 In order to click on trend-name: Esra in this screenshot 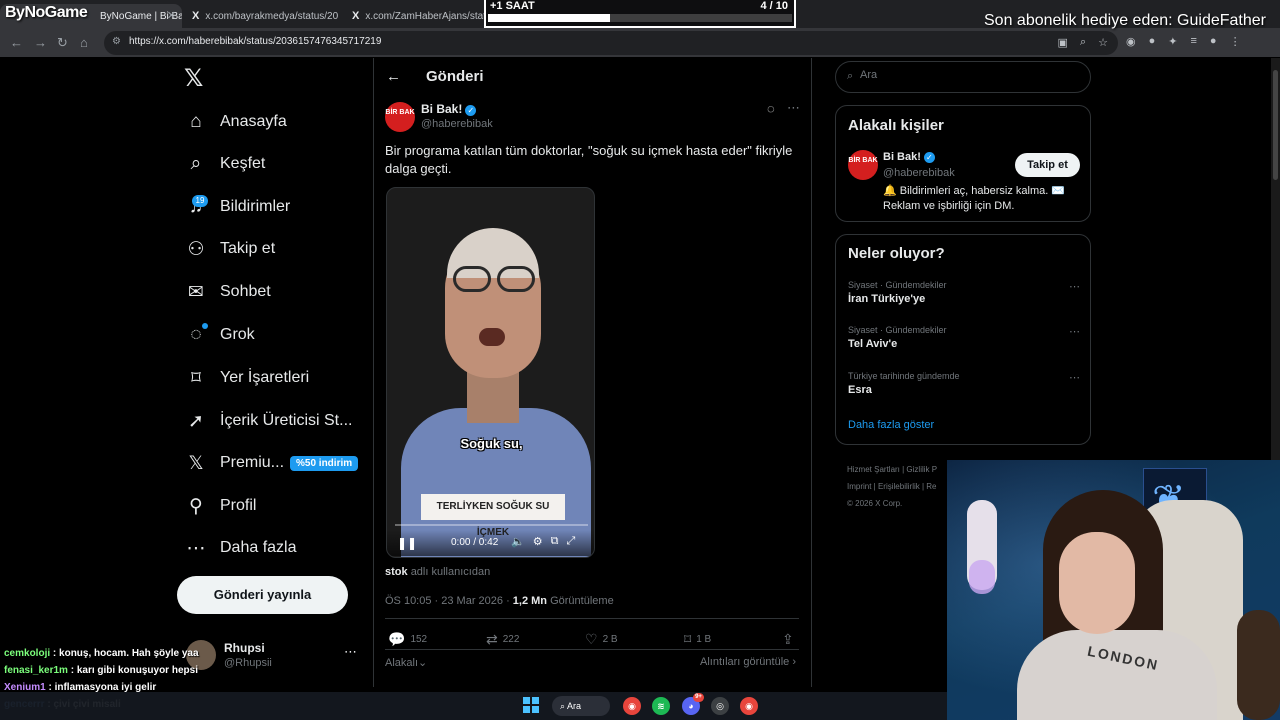, I will do `click(860, 390)`.